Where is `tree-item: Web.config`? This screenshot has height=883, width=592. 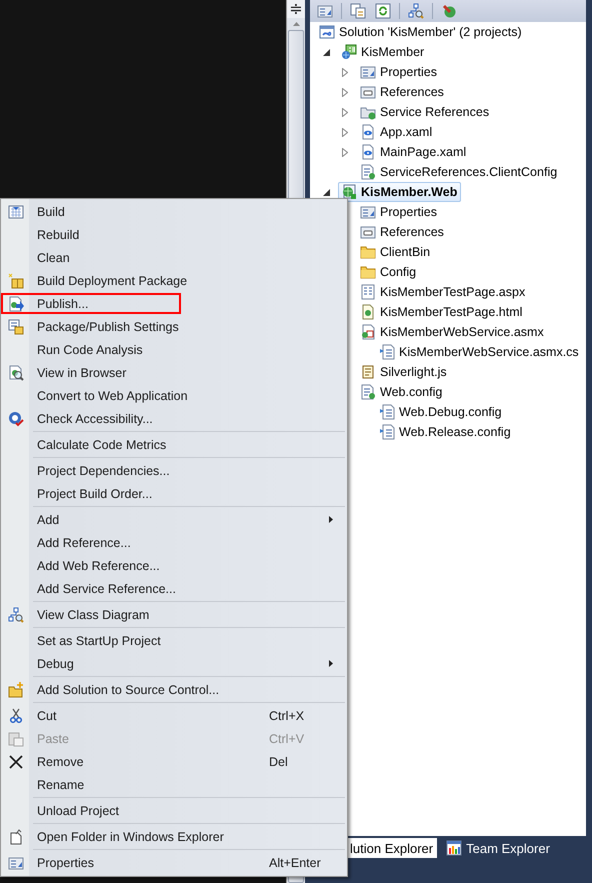 tree-item: Web.config is located at coordinates (401, 392).